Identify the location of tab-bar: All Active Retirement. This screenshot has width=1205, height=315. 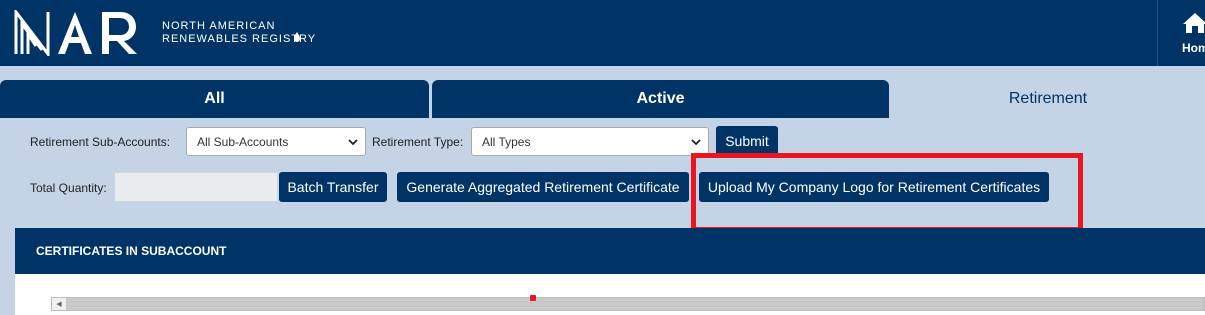
(602, 99).